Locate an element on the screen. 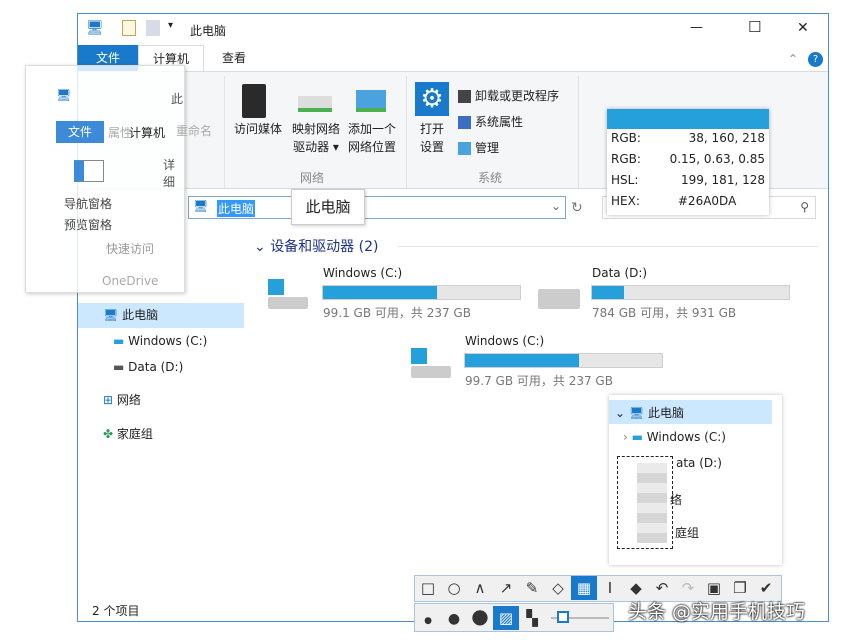 The image size is (846, 640). network-icon: ⊞ is located at coordinates (110, 400).